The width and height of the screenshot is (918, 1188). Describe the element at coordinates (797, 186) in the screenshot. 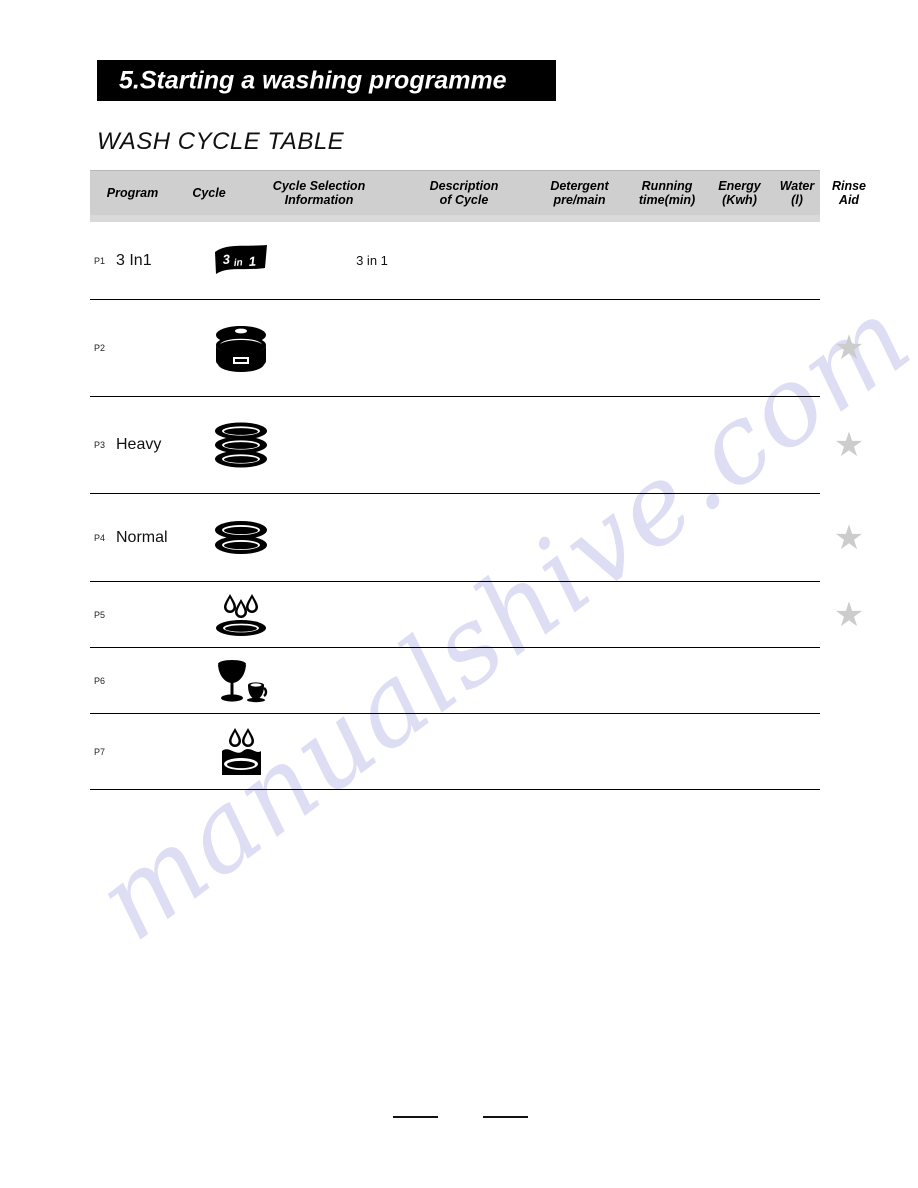

I see `header-water-line1: Water` at that location.